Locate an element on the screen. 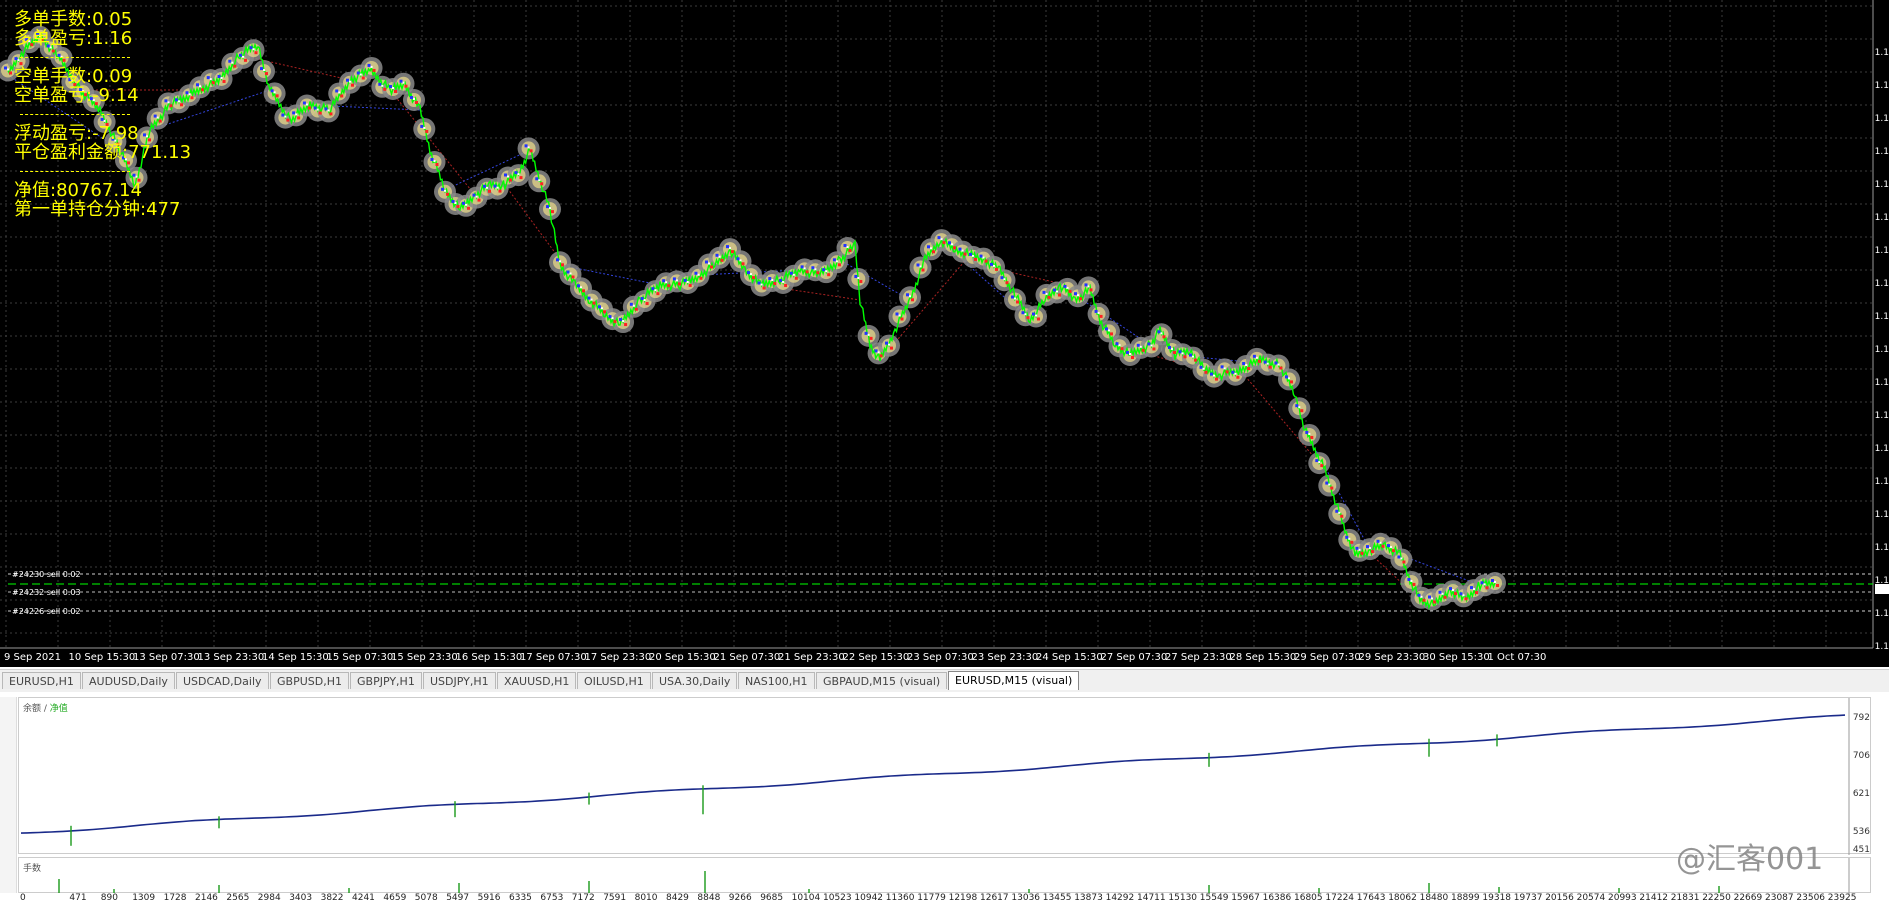 The width and height of the screenshot is (1889, 907). chart-tab: AUDUSD,Daily is located at coordinates (128, 680).